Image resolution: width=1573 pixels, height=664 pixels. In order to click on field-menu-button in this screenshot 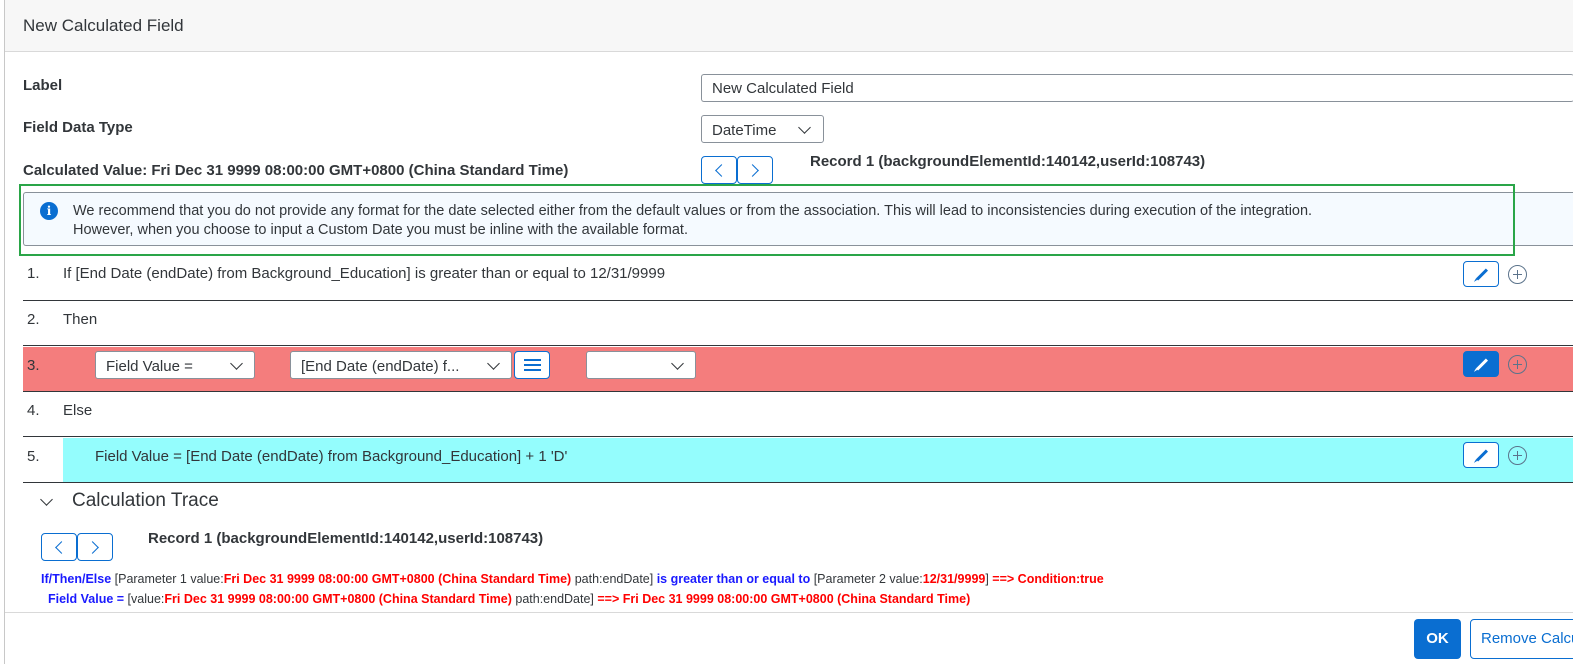, I will do `click(532, 365)`.